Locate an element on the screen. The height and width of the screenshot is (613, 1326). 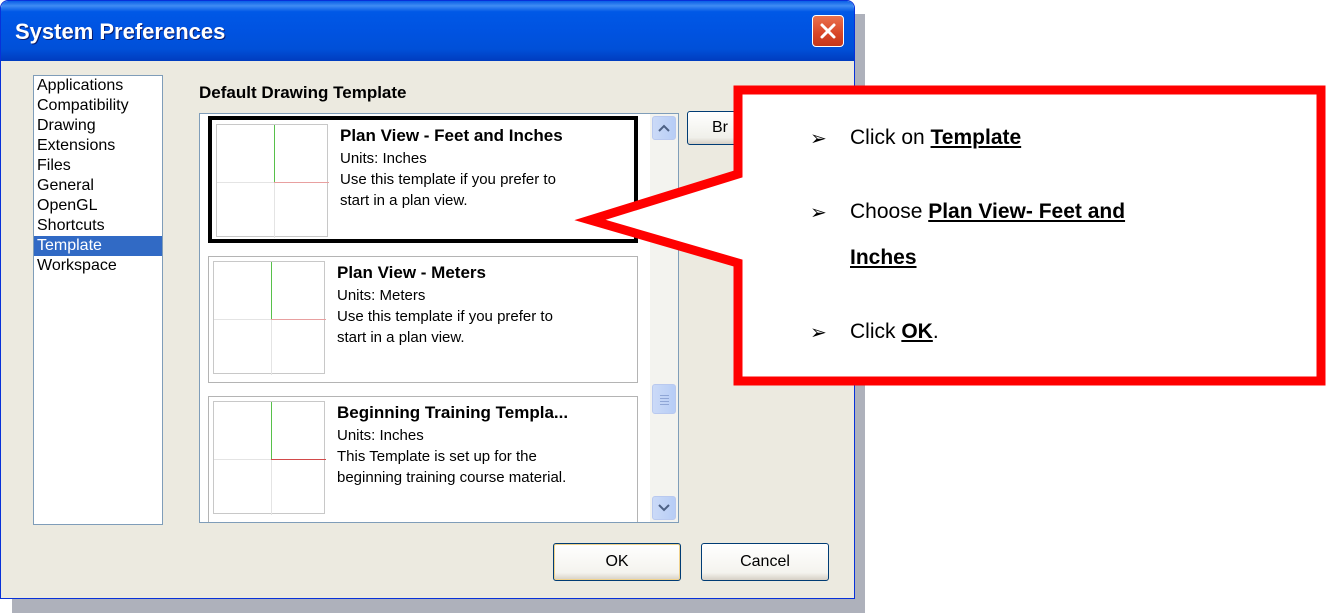
instruction-step-2-continued: Inches is located at coordinates (883, 258).